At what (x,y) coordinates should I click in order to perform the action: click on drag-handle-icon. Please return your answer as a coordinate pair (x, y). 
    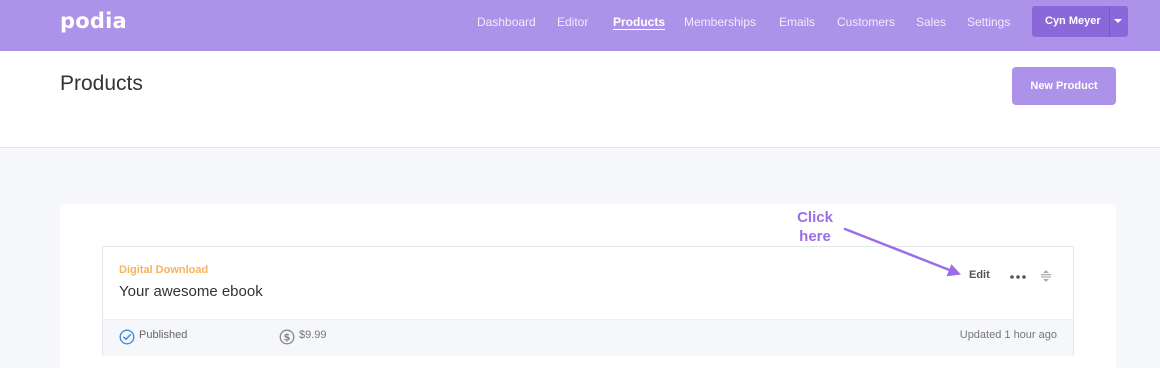
    Looking at the image, I should click on (1046, 276).